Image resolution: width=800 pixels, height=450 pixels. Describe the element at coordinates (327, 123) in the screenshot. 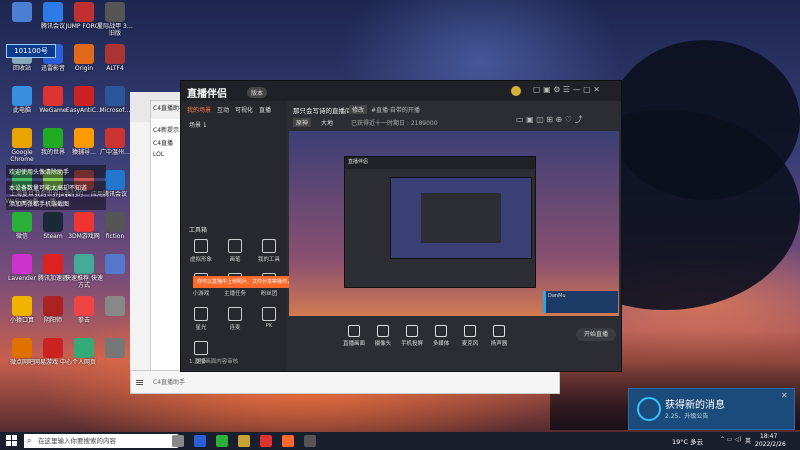

I see `category-label: 大地` at that location.